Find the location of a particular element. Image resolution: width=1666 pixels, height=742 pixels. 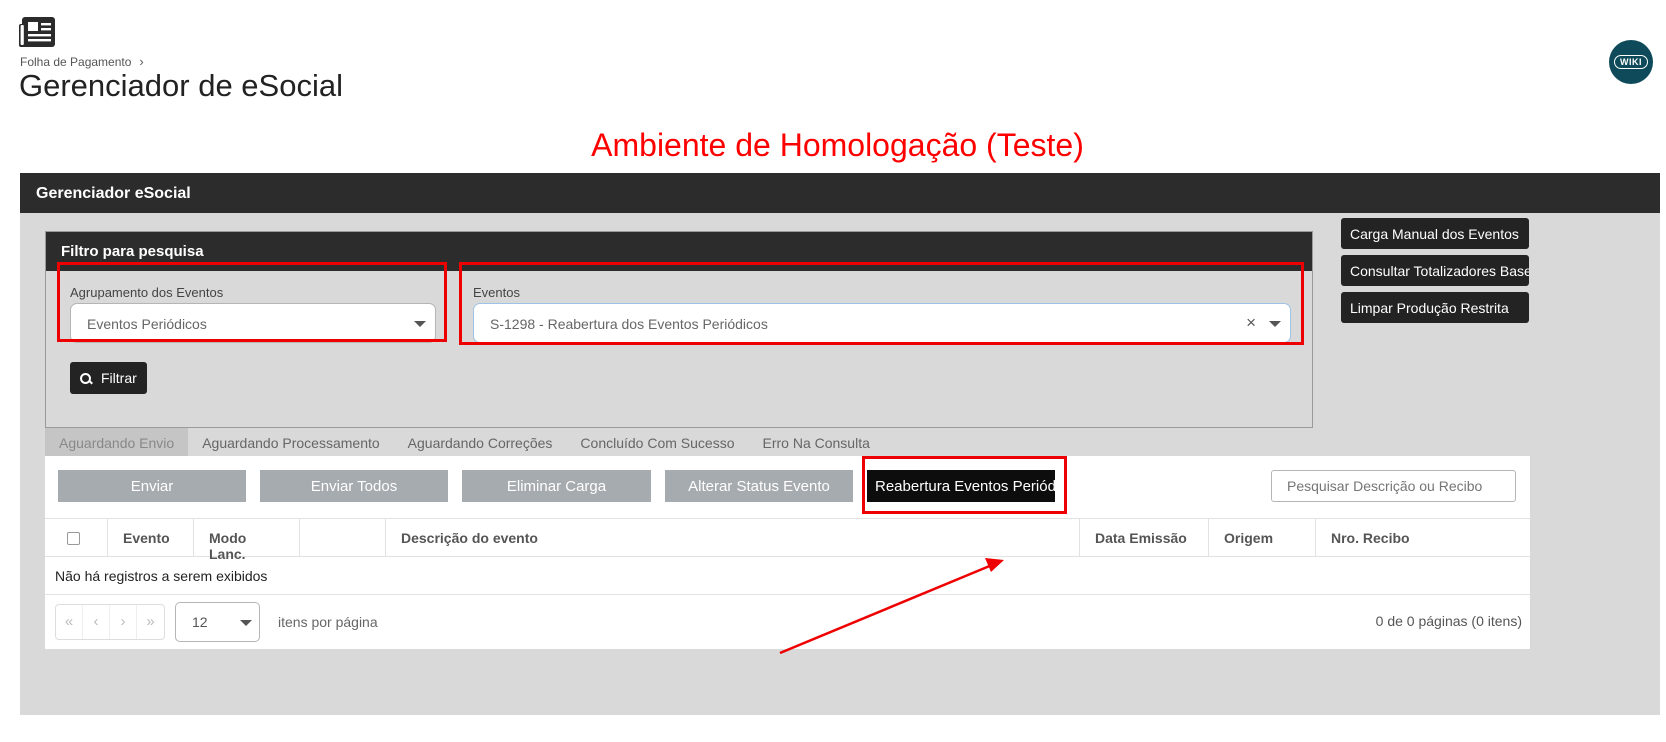

send-all-button: Enviar Todos is located at coordinates (354, 486).